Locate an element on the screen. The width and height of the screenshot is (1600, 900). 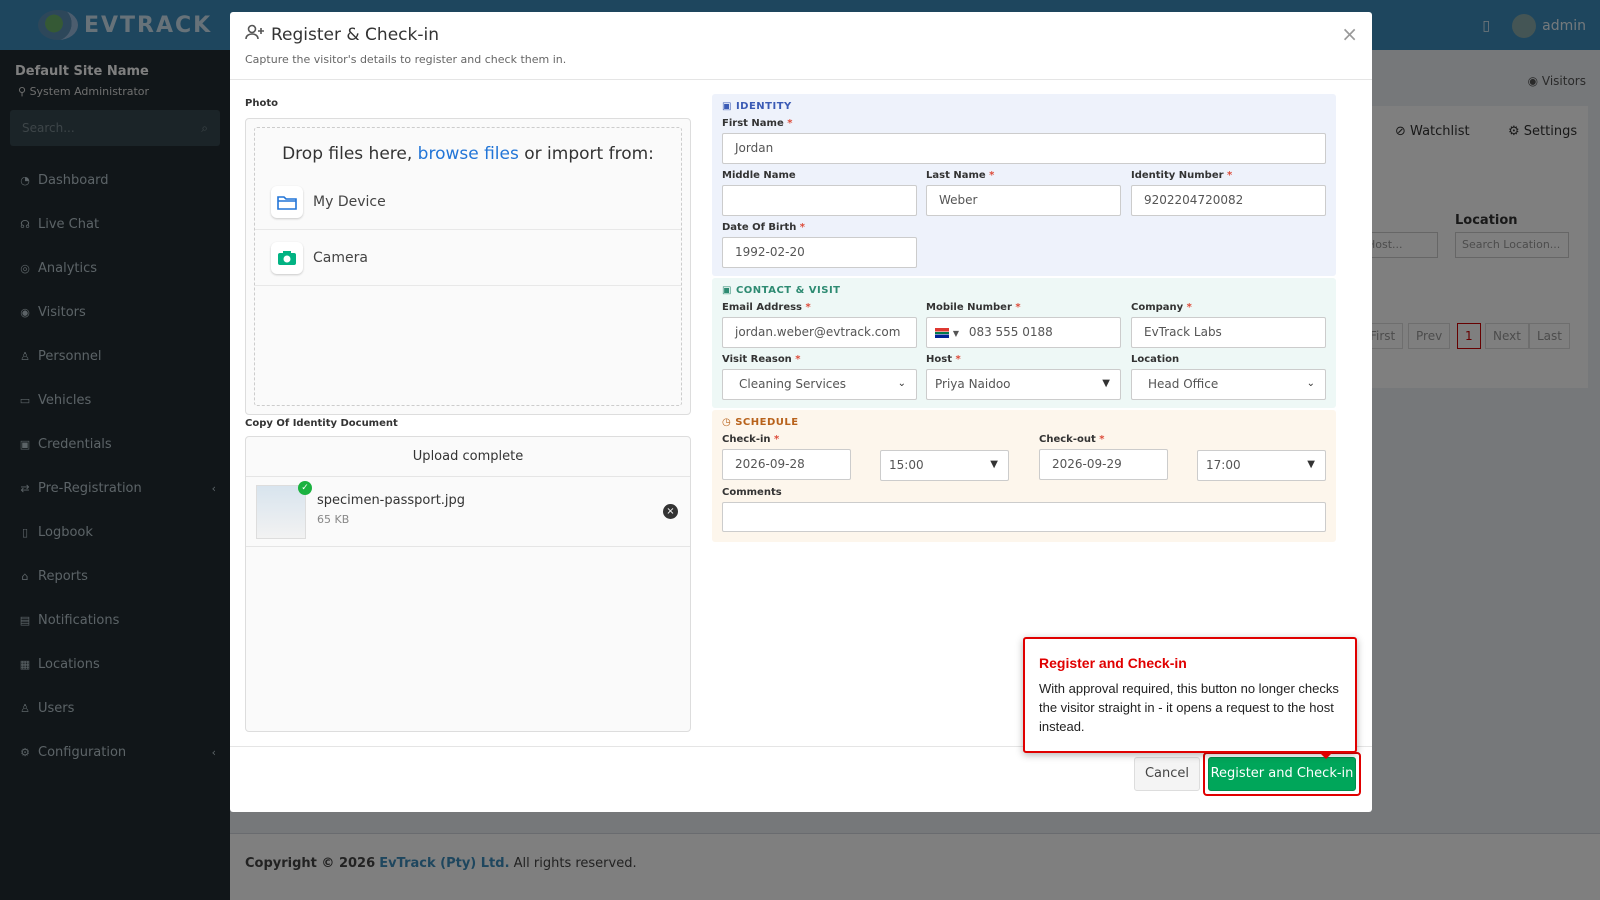
tooltip-title: Register and Check-in is located at coordinates (1113, 663).